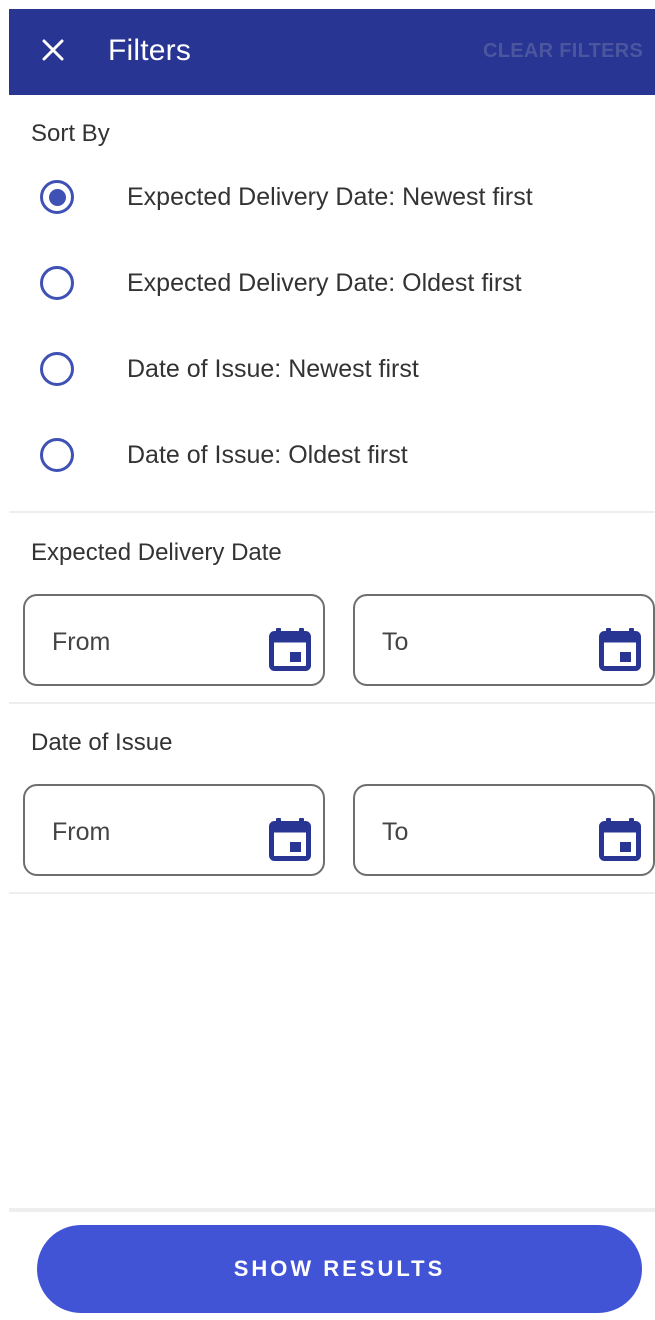  I want to click on sort-option-delivery-newest: Expected Delivery Date: Newest first, so click(330, 197).